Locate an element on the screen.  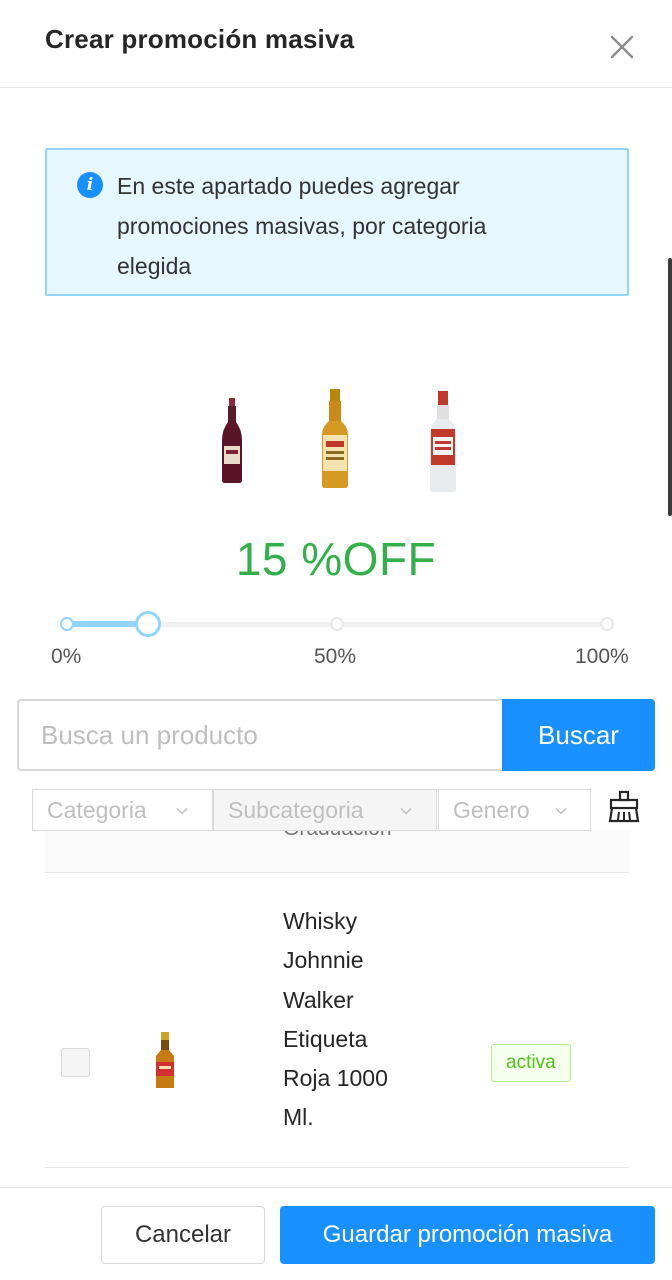
row-select-checkbox is located at coordinates (75, 1062).